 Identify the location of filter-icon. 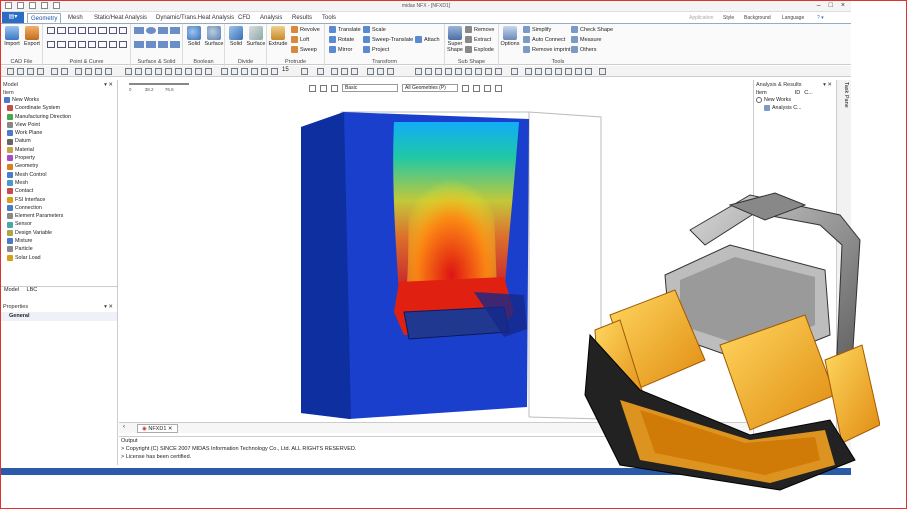
(30, 71).